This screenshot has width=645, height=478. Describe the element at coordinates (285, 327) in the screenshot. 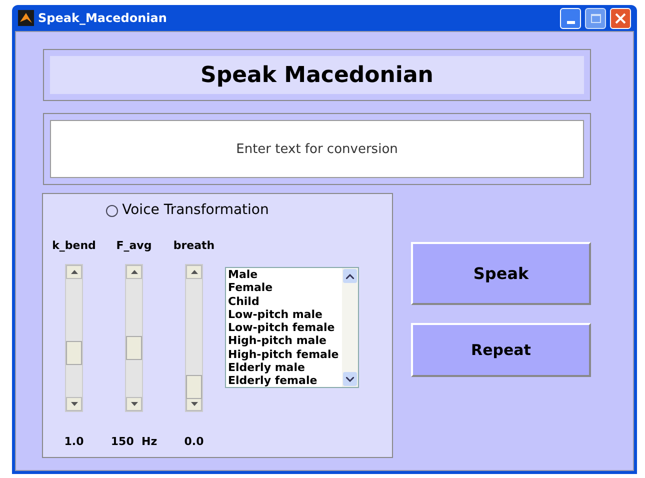

I see `list-item: Low-pitch female` at that location.